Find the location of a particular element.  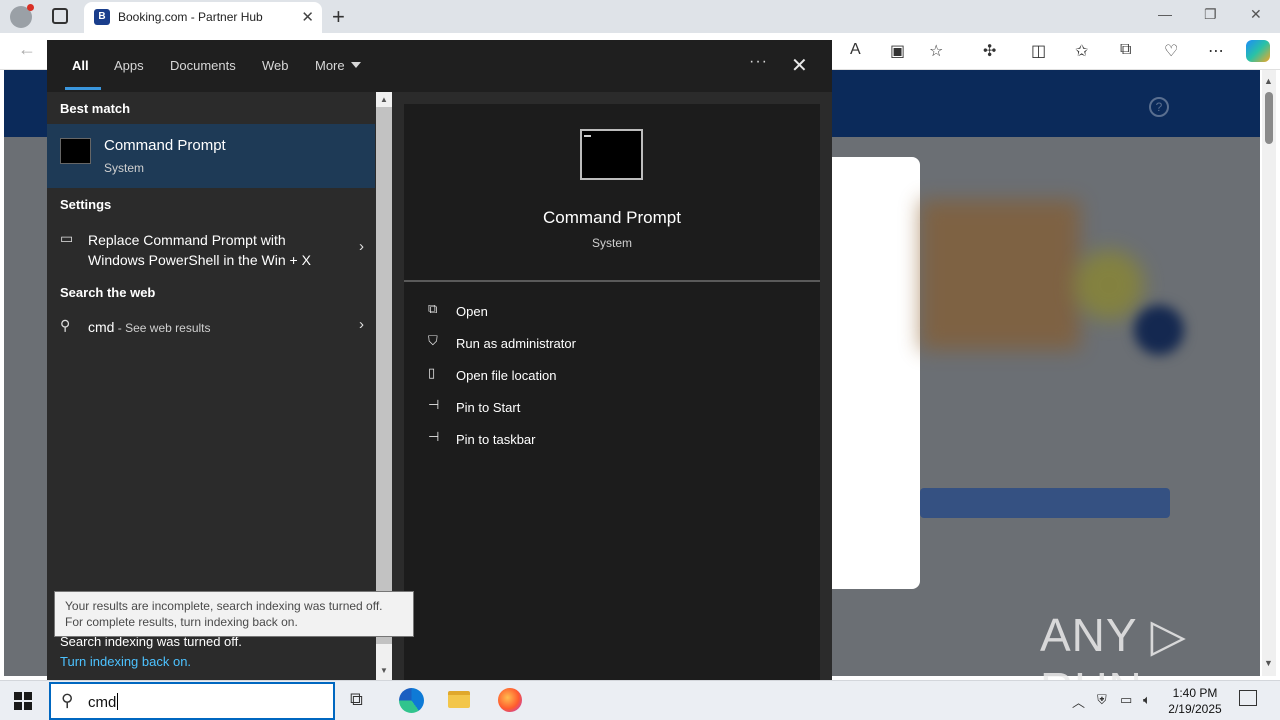

firefox-icon is located at coordinates (510, 700).